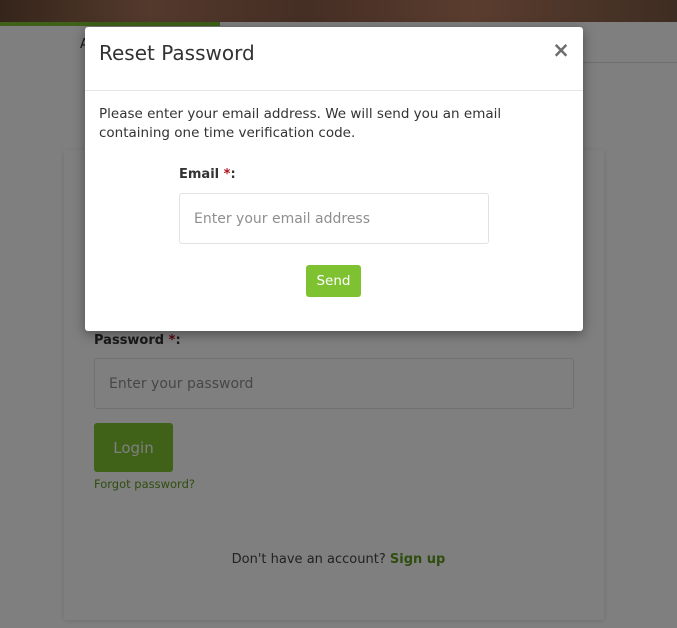 The width and height of the screenshot is (677, 628). What do you see at coordinates (334, 218) in the screenshot?
I see `email-input` at bounding box center [334, 218].